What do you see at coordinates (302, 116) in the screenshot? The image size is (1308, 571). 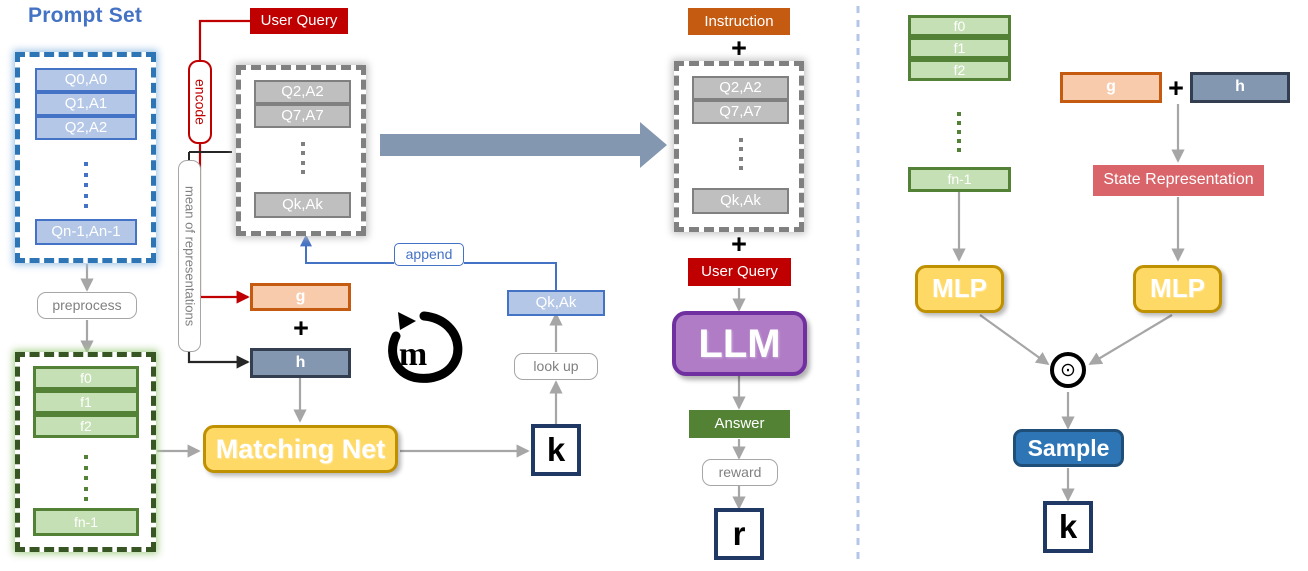 I see `selected-item-1: Q7,A7` at bounding box center [302, 116].